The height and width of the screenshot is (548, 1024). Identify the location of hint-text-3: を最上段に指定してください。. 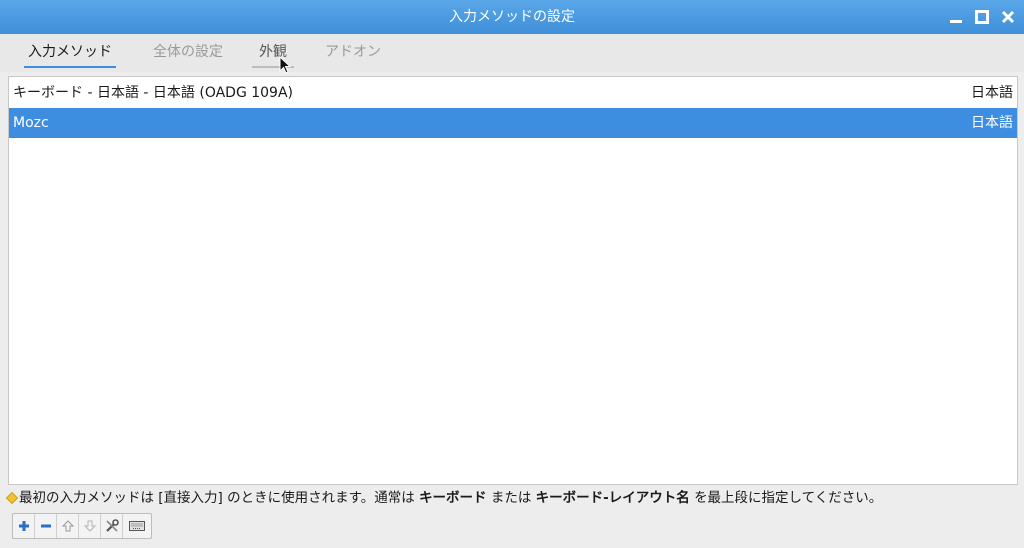
(788, 498).